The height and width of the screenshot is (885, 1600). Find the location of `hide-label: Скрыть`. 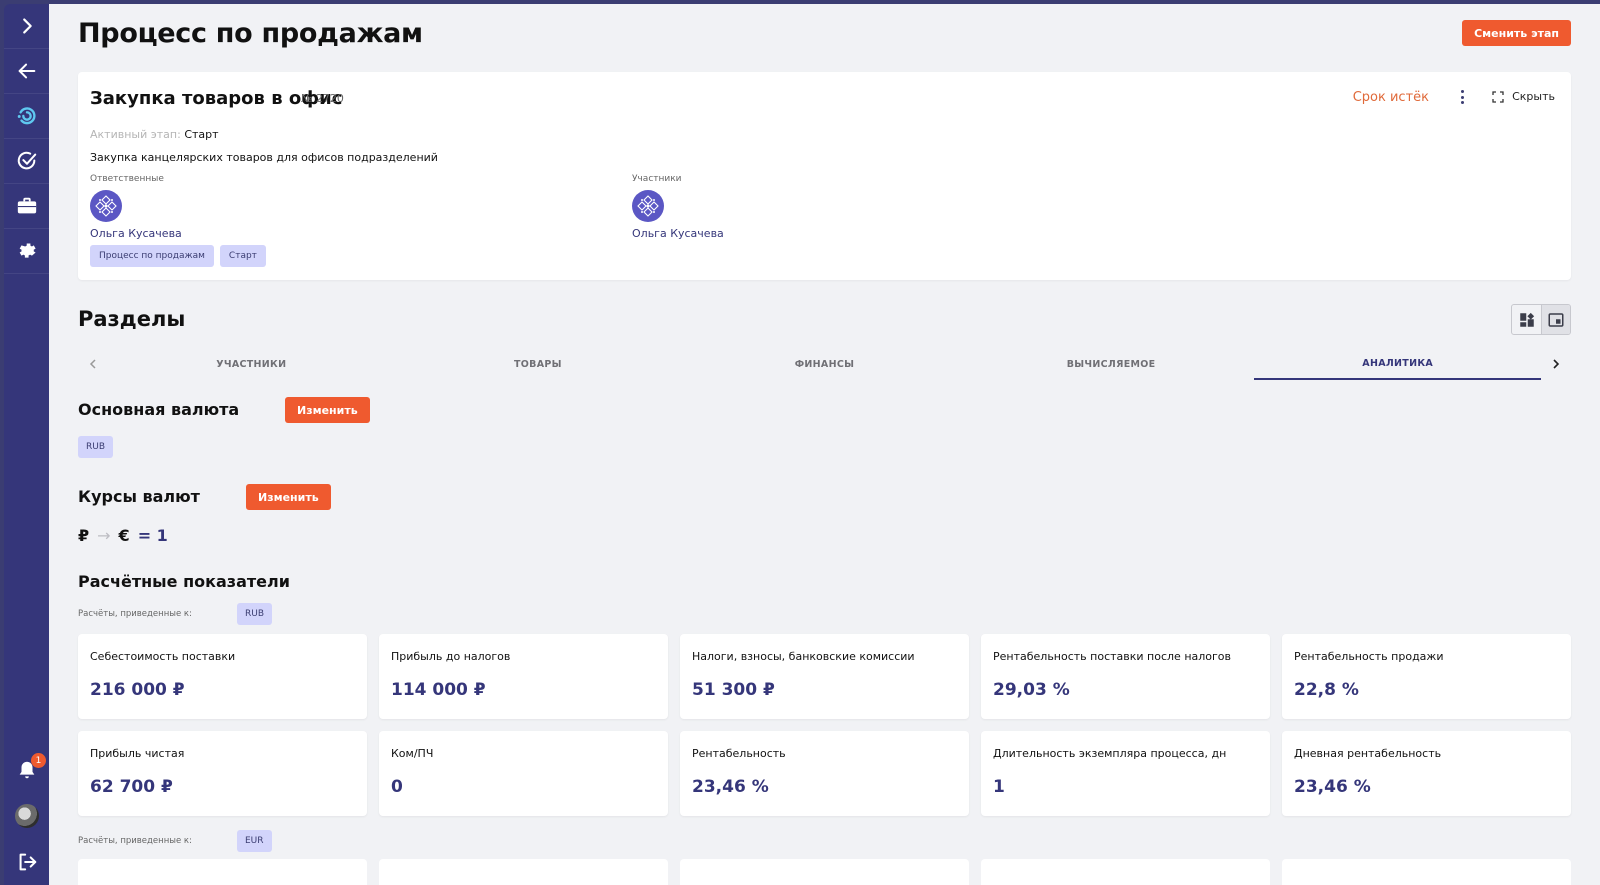

hide-label: Скрыть is located at coordinates (1533, 96).